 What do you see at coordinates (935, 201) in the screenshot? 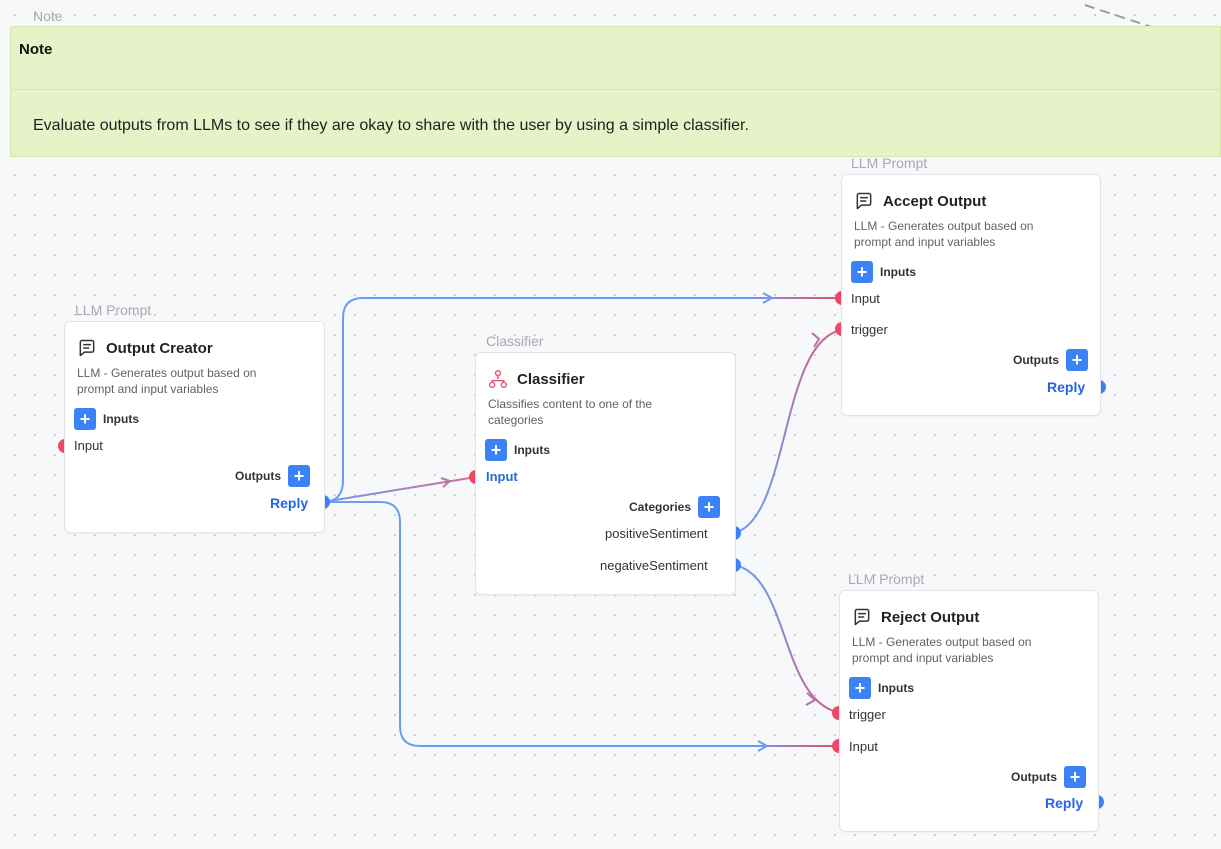
I see `node-title: Accept Output` at bounding box center [935, 201].